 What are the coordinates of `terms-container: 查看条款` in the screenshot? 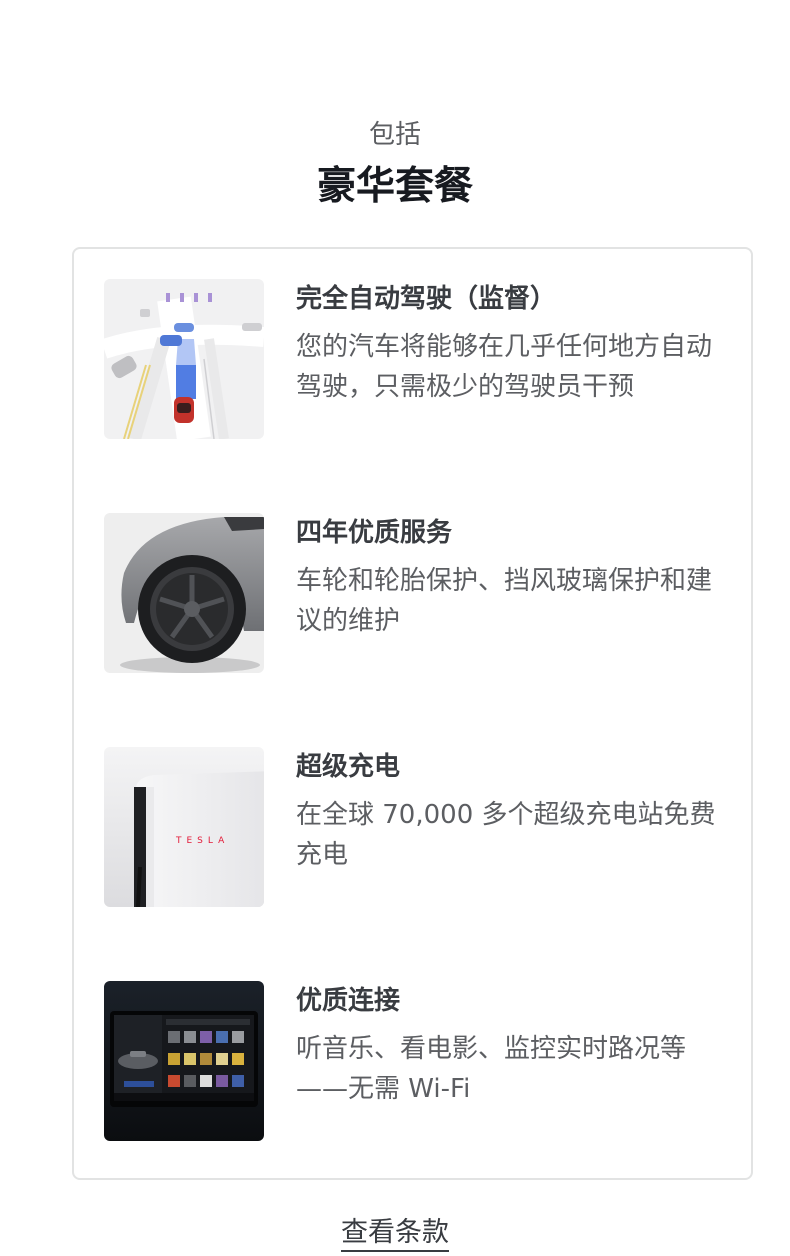 It's located at (395, 1234).